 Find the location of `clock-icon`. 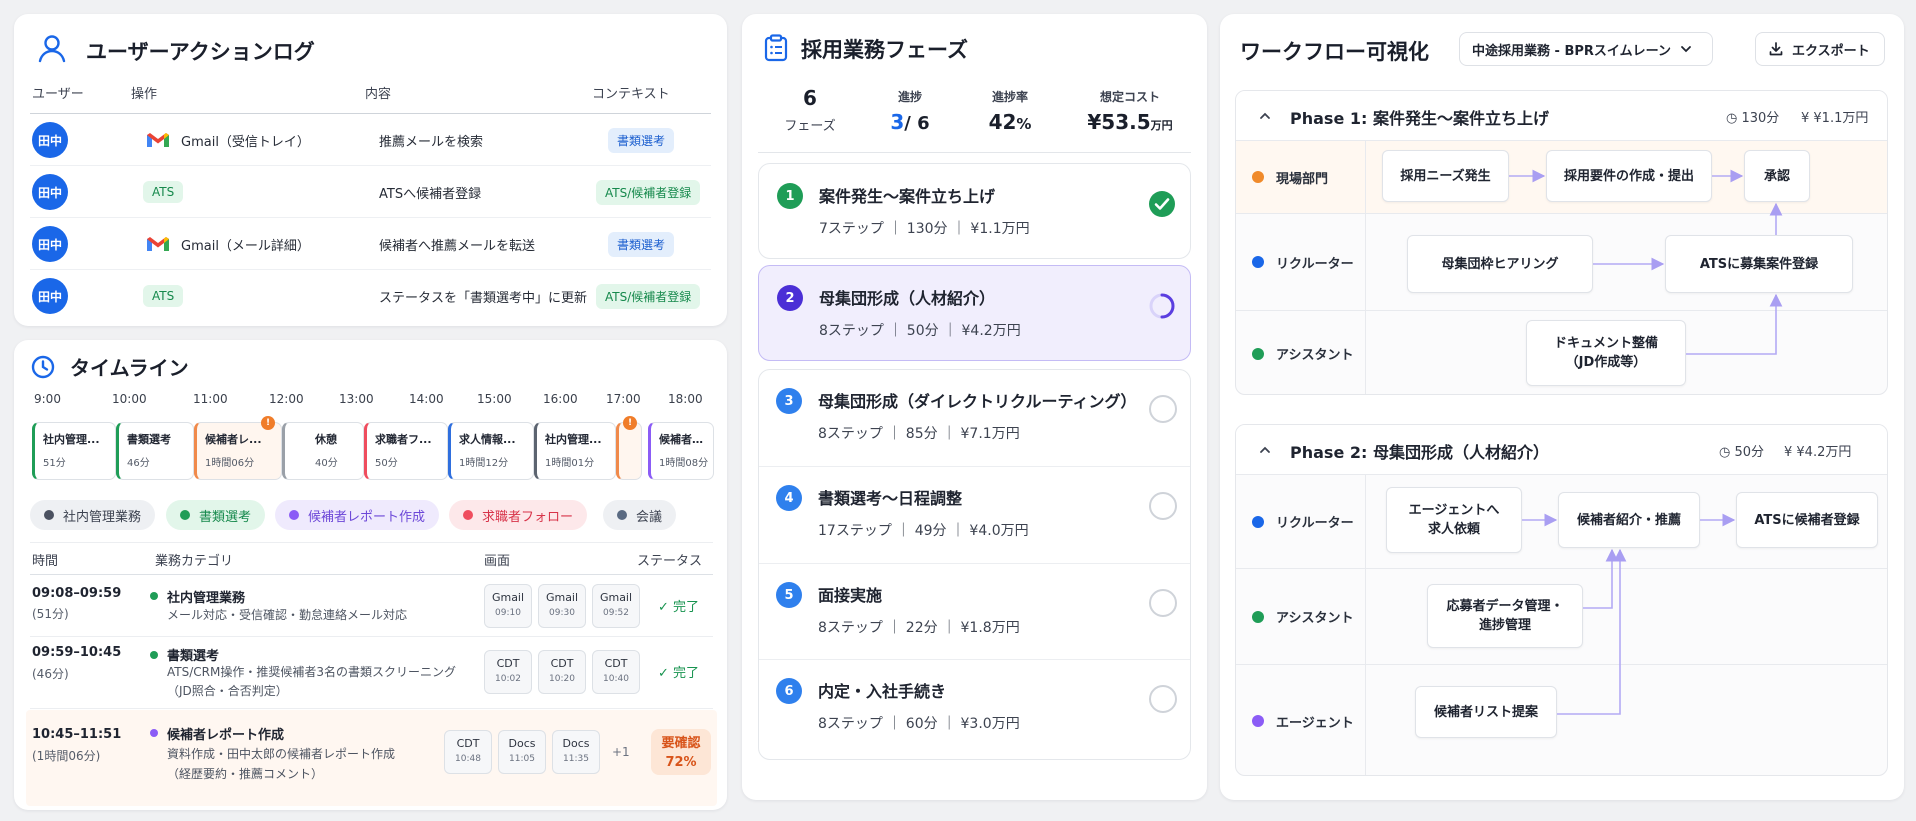

clock-icon is located at coordinates (43, 367).